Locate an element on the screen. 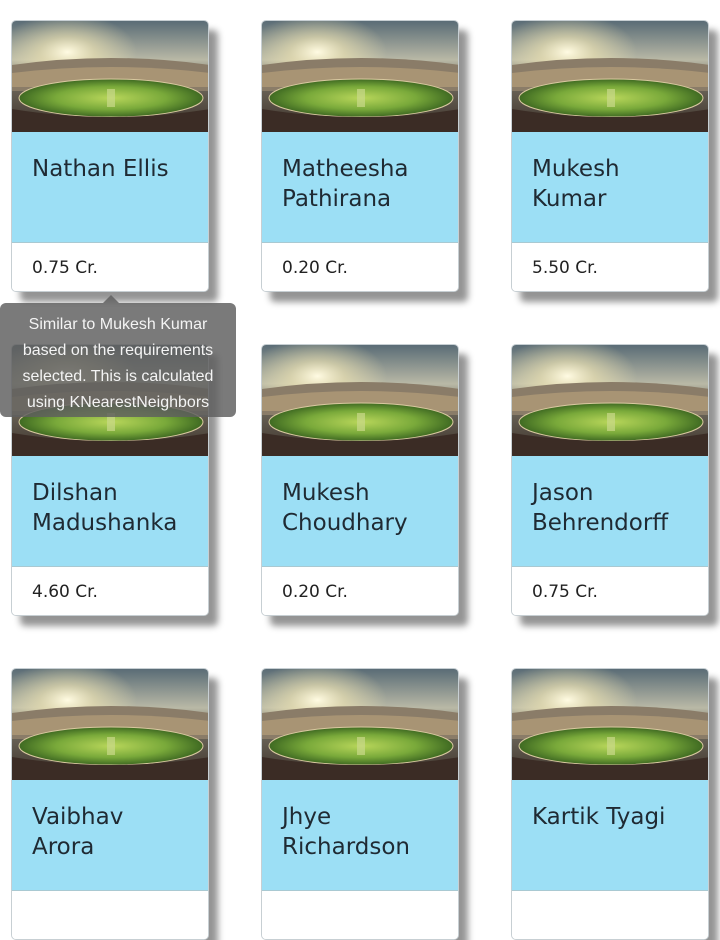  card-body: Jhye Richardson is located at coordinates (360, 835).